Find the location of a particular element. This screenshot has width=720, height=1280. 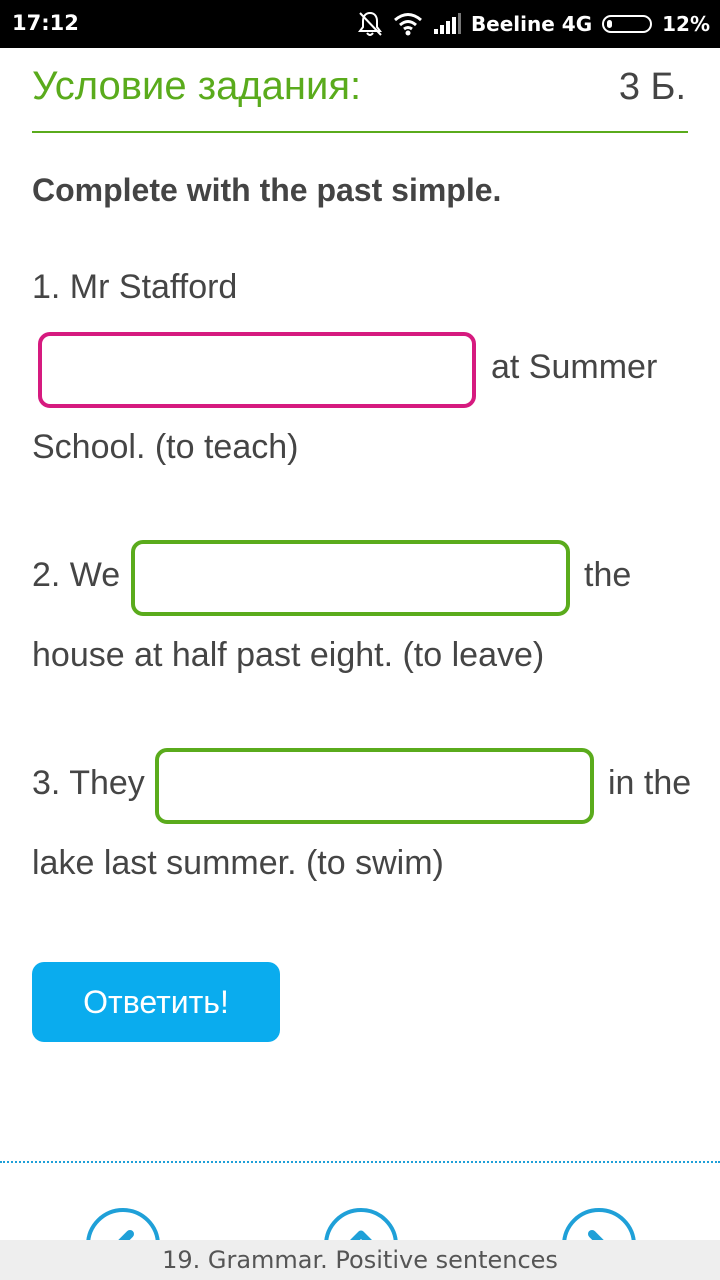

item-1-answer-input is located at coordinates (257, 370).